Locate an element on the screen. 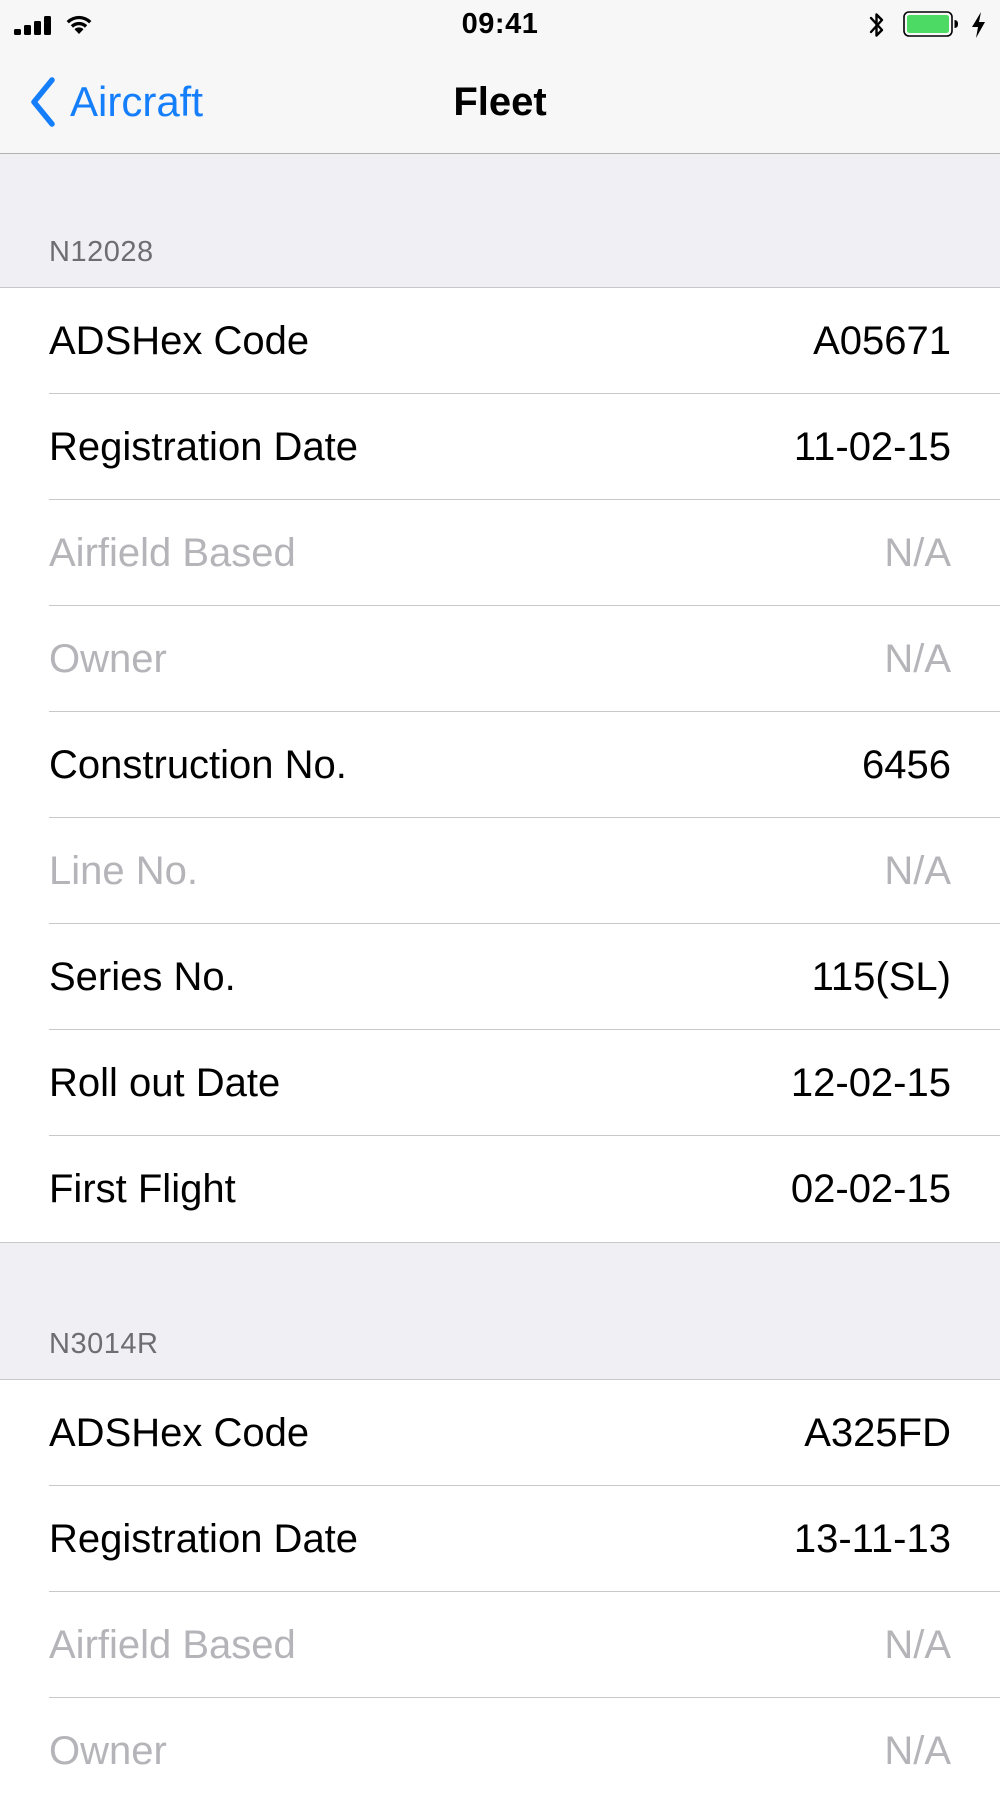 Image resolution: width=1000 pixels, height=1804 pixels. battery-icon is located at coordinates (930, 24).